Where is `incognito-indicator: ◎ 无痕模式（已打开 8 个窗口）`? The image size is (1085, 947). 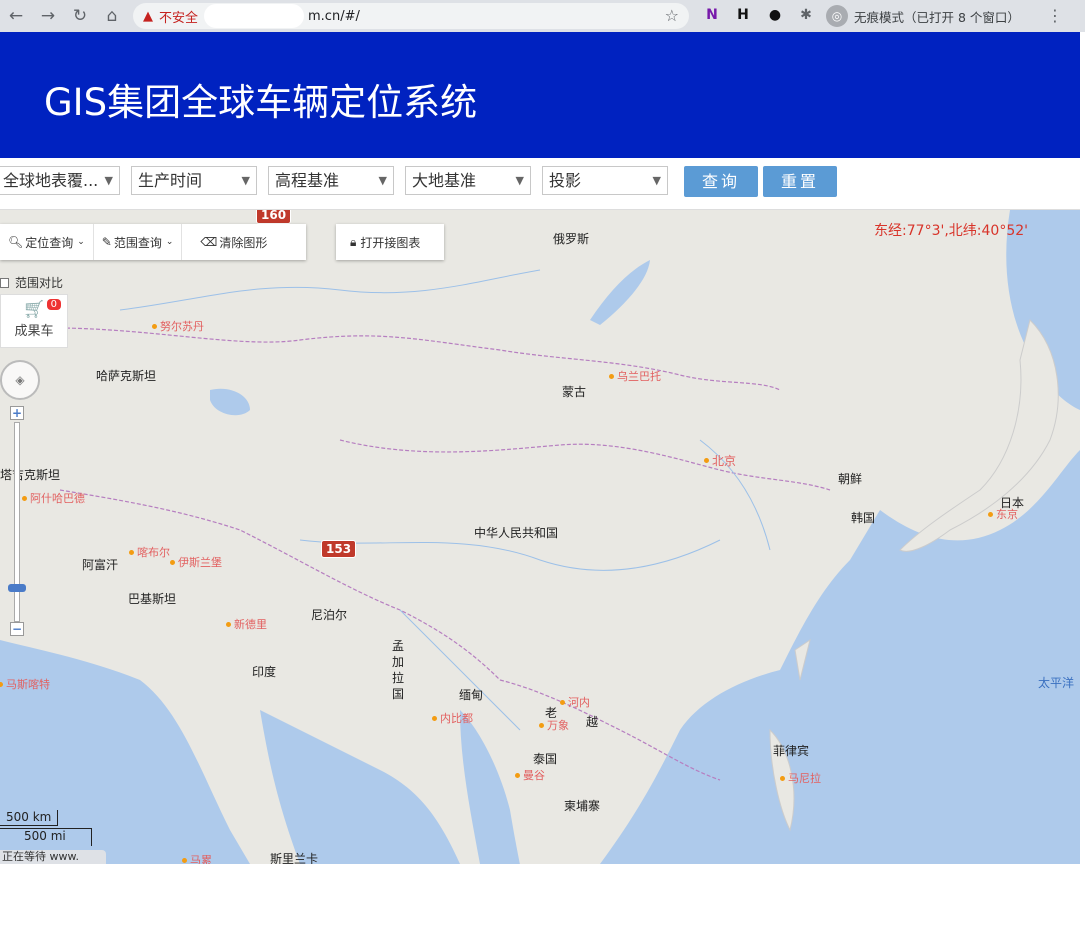
incognito-indicator: ◎ 无痕模式（已打开 8 个窗口） is located at coordinates (932, 16).